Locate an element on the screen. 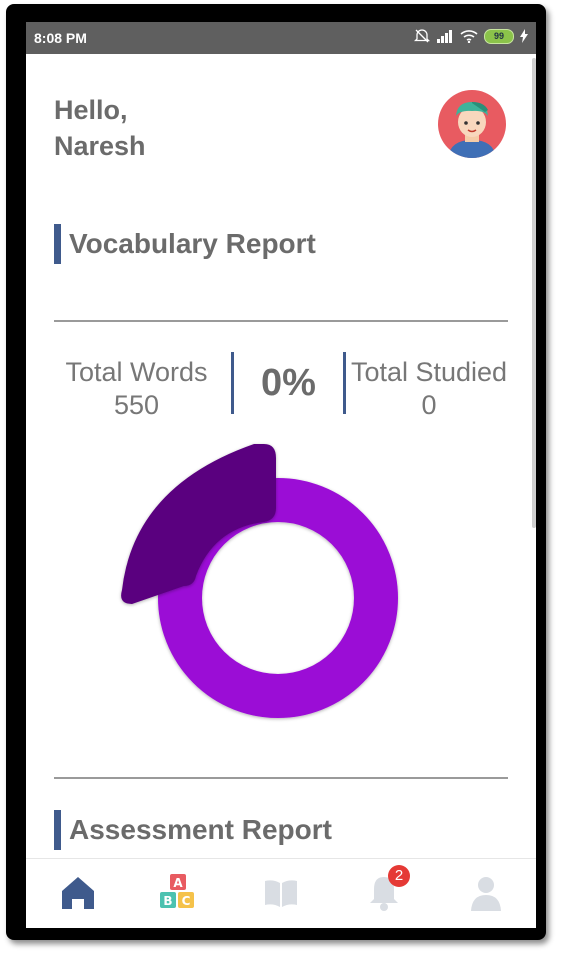 This screenshot has width=569, height=964. book-icon is located at coordinates (281, 893).